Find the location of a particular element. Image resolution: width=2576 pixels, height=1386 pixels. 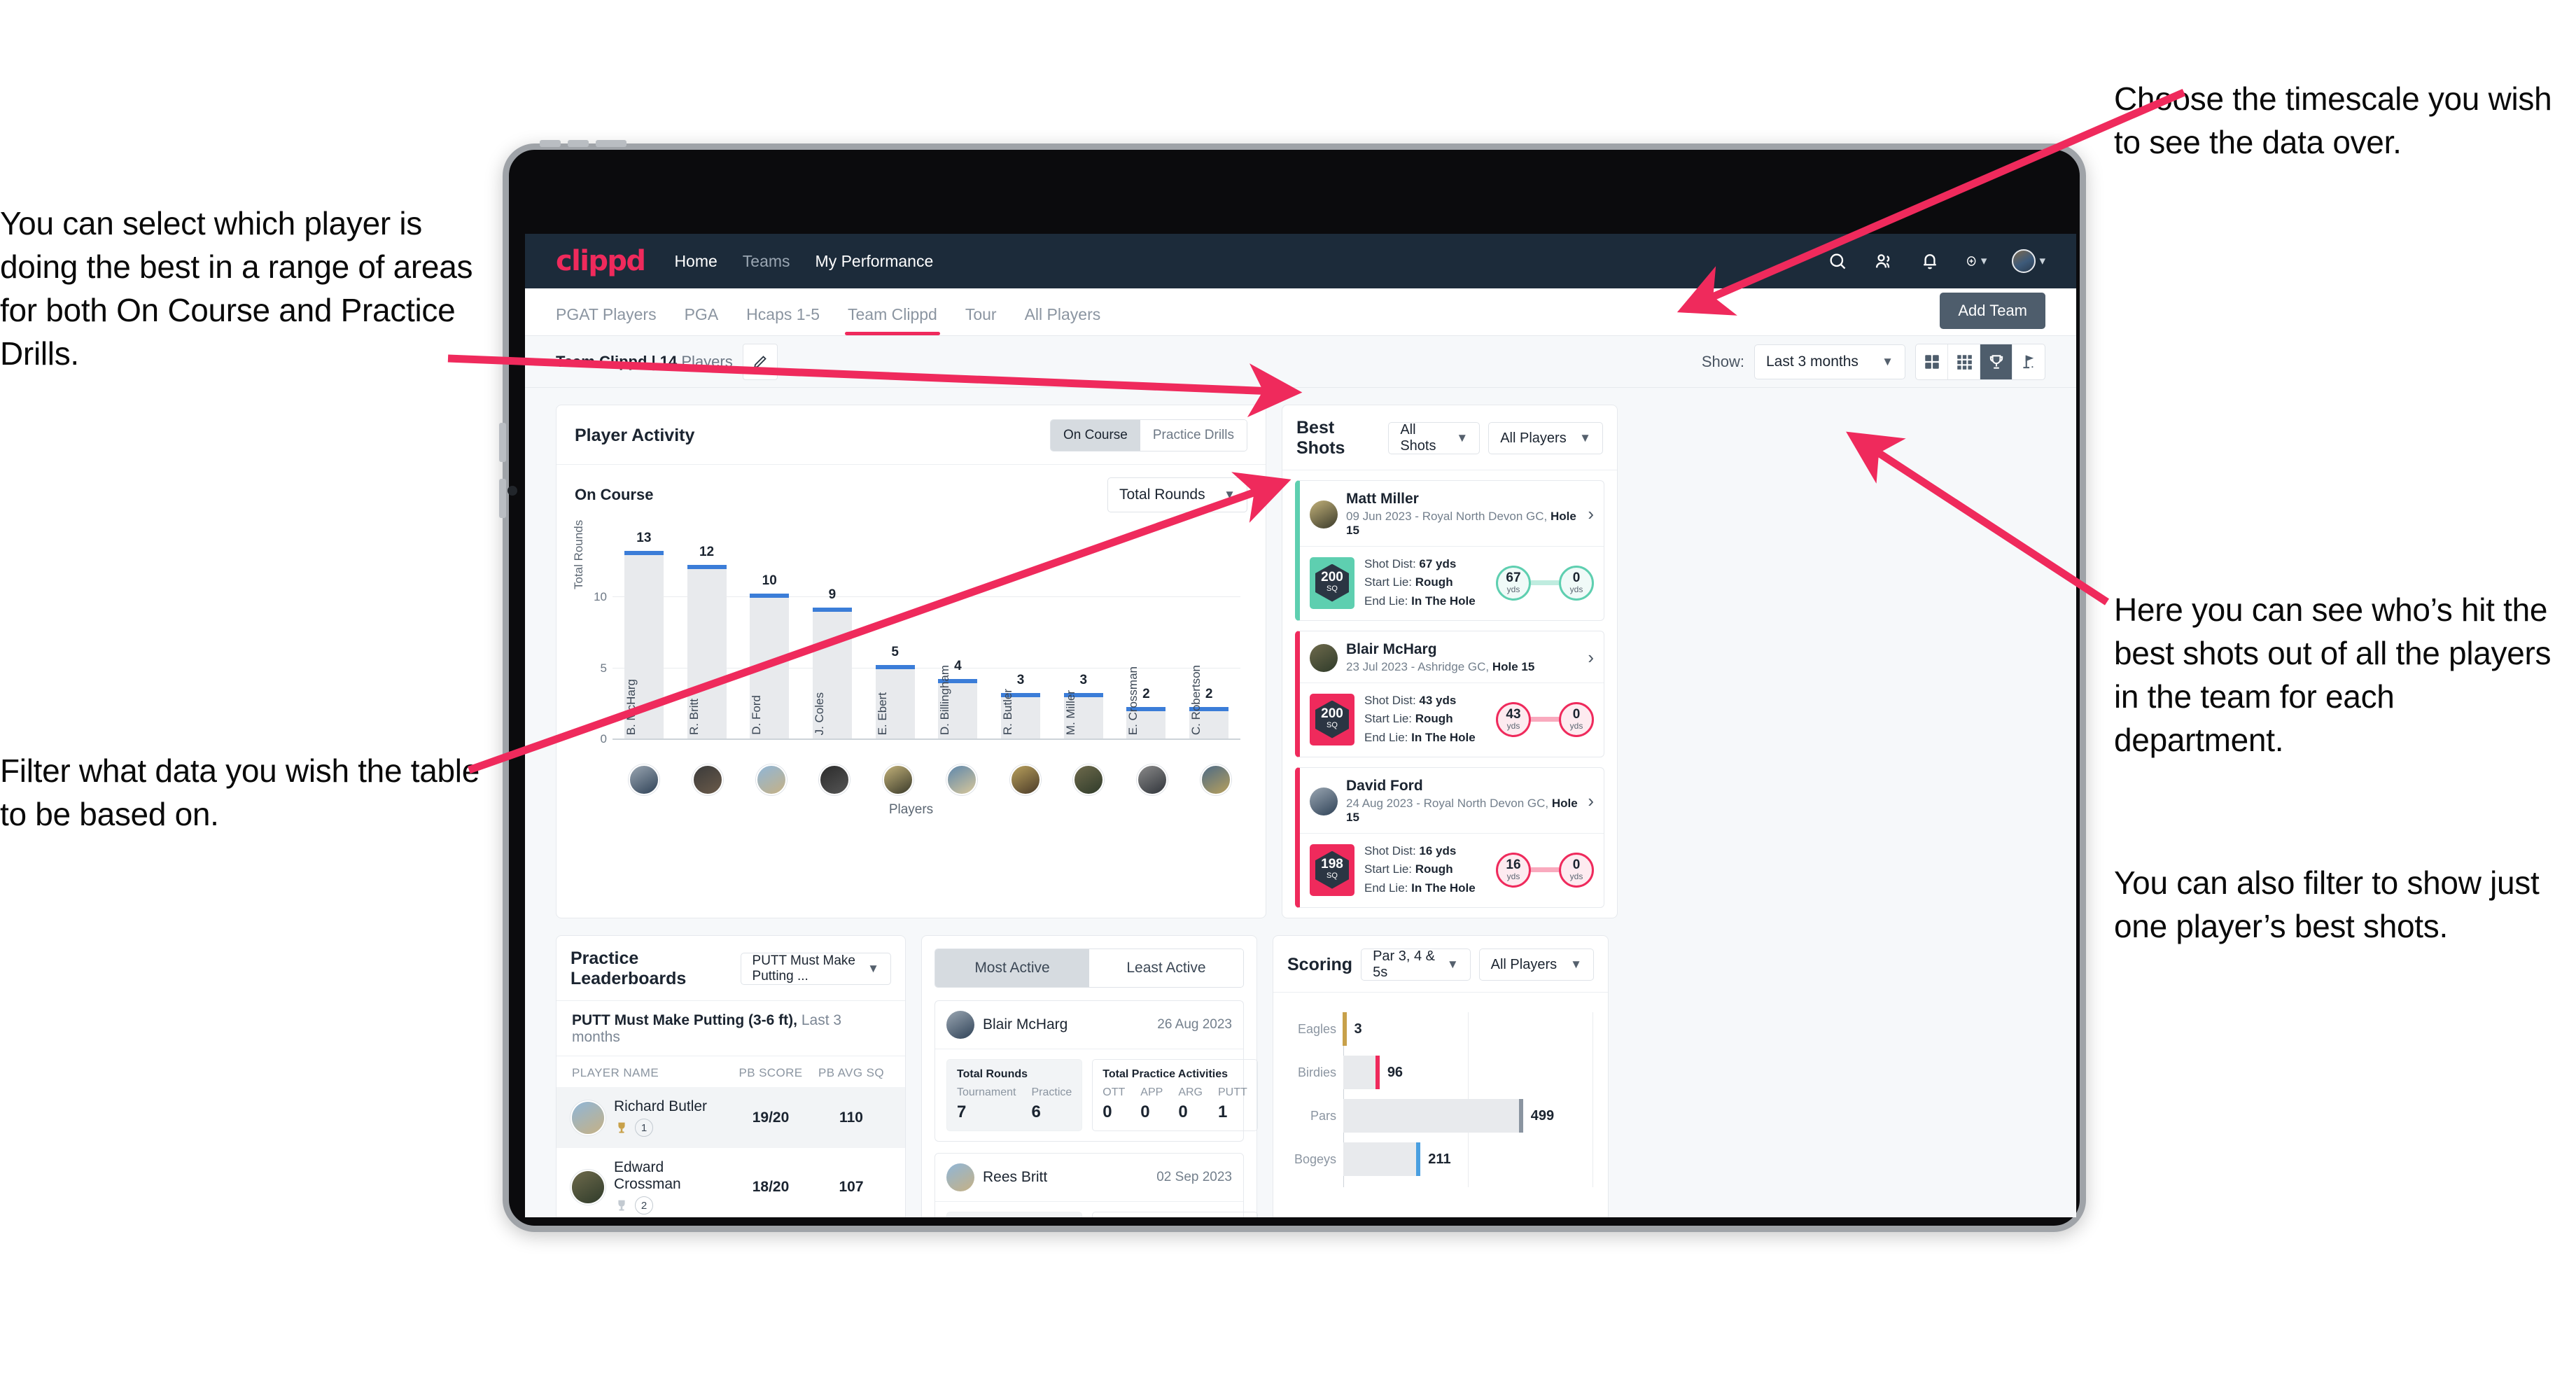

chart-bar-group: 9 J. Coles is located at coordinates (832, 642).